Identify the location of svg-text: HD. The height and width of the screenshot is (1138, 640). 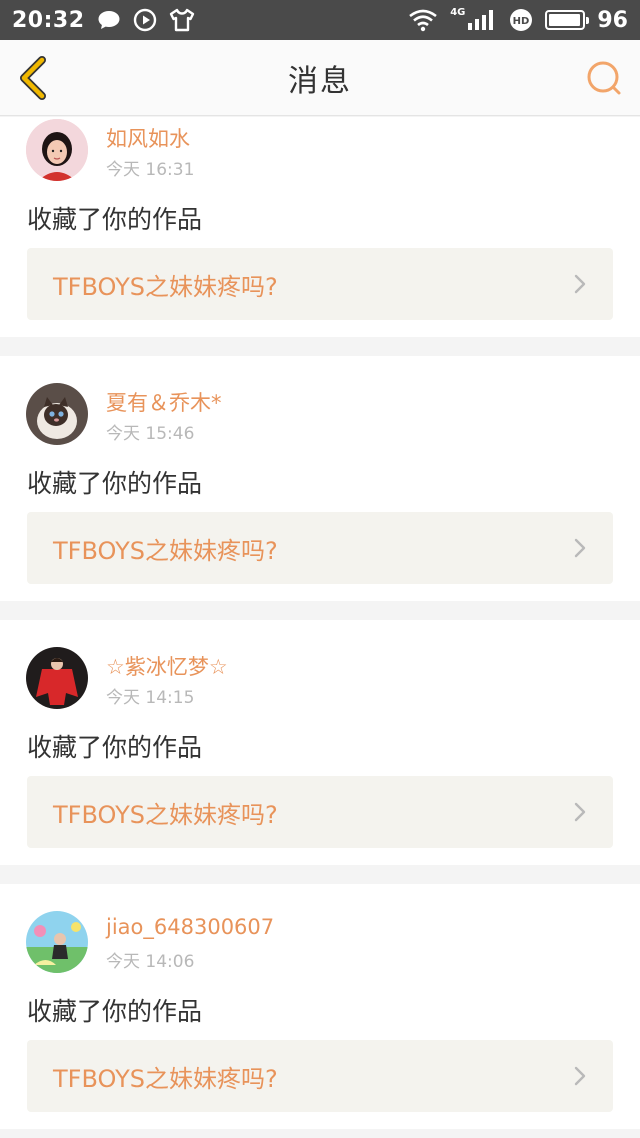
(521, 21).